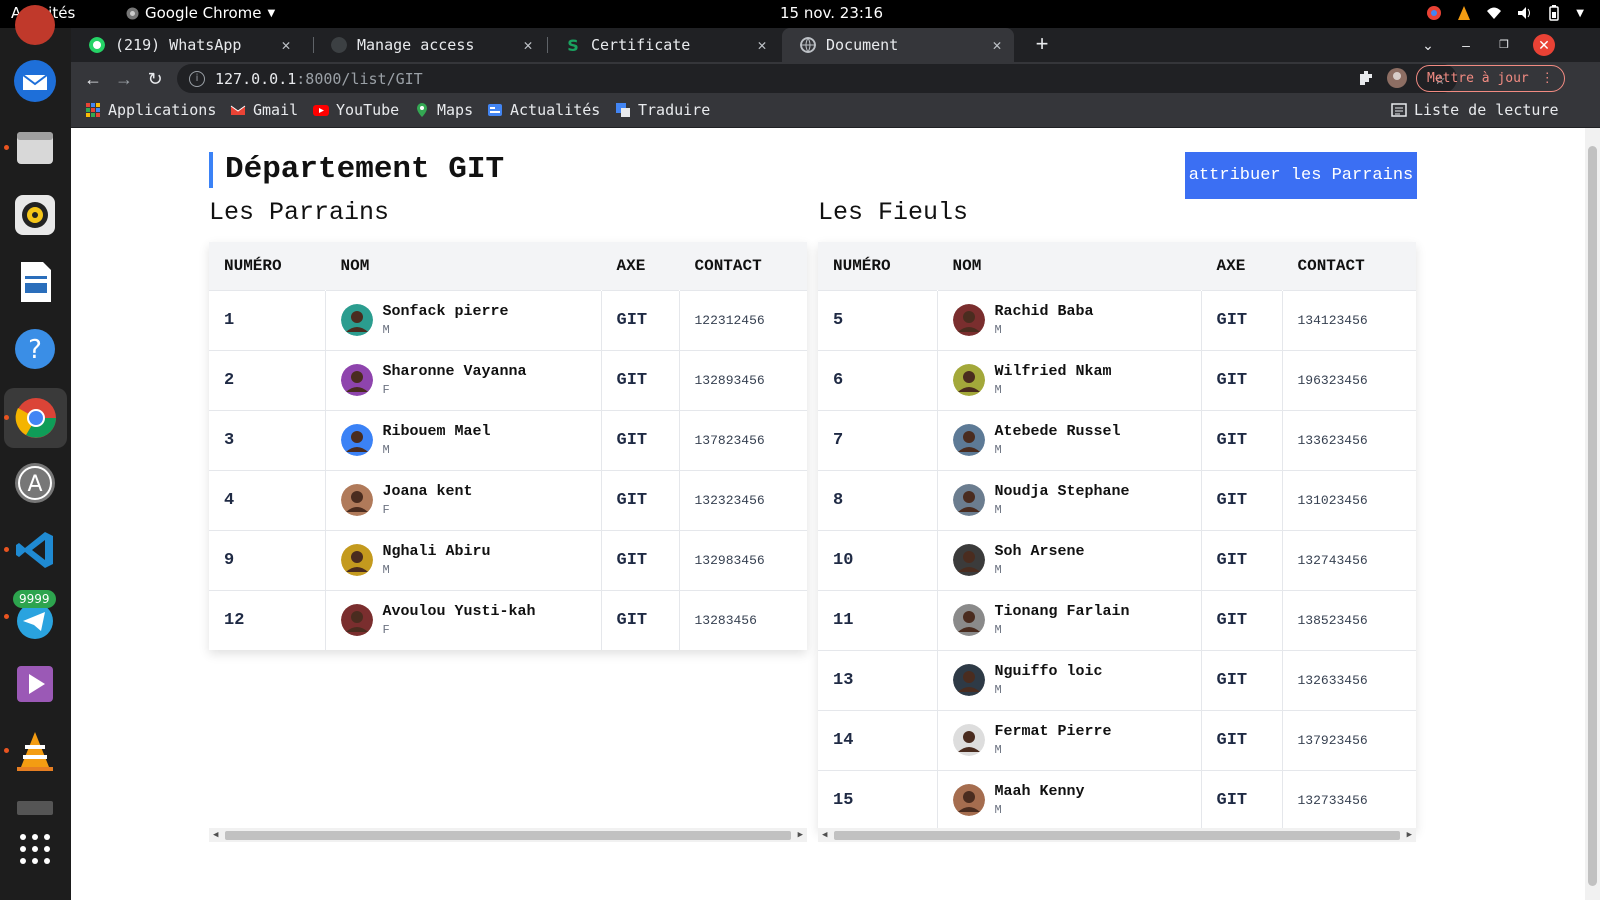  What do you see at coordinates (197, 78) in the screenshot?
I see `site-info-icon: i` at bounding box center [197, 78].